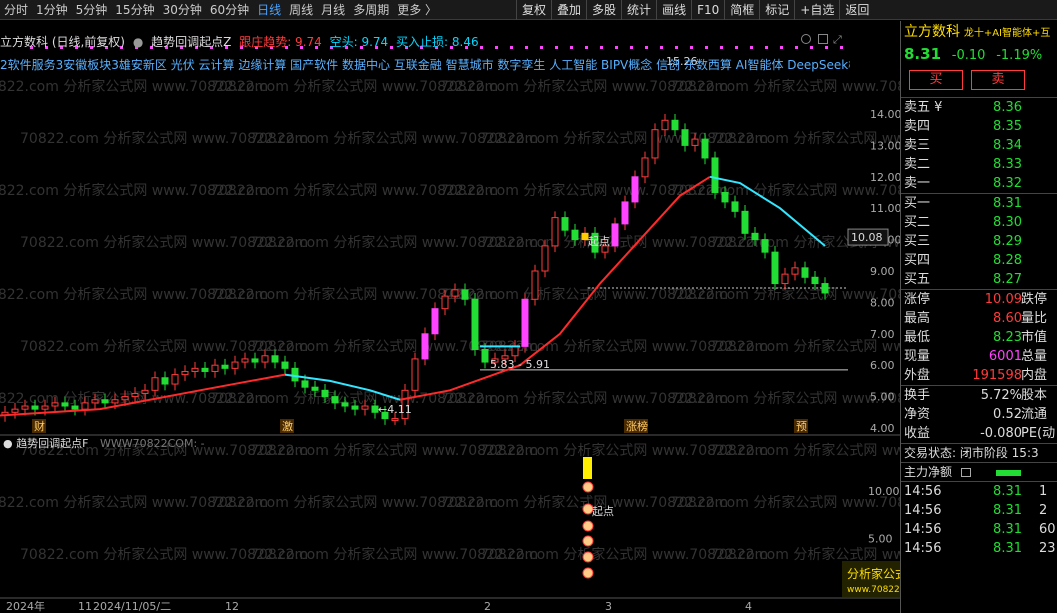 The height and width of the screenshot is (613, 1057). Describe the element at coordinates (741, 10) in the screenshot. I see `toolbar-button: 简框` at that location.